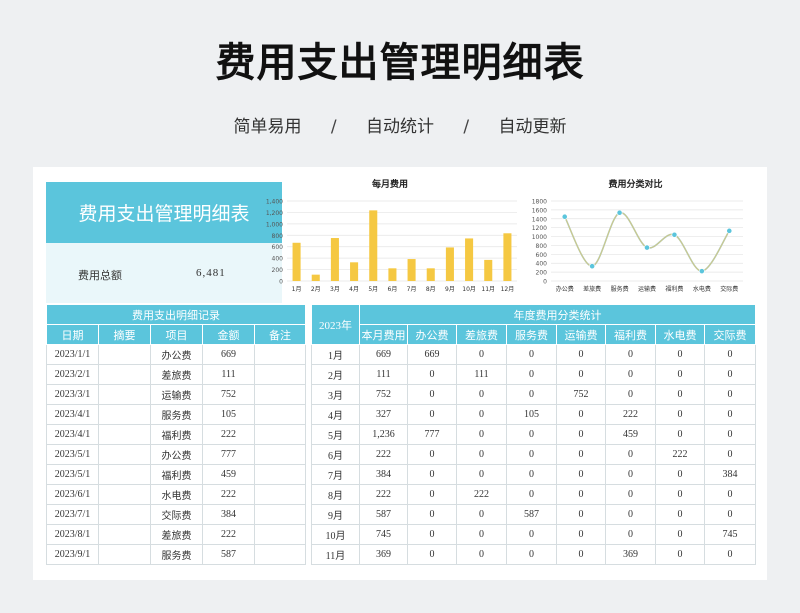 The image size is (800, 613). I want to click on table-cell: 8月, so click(335, 494).